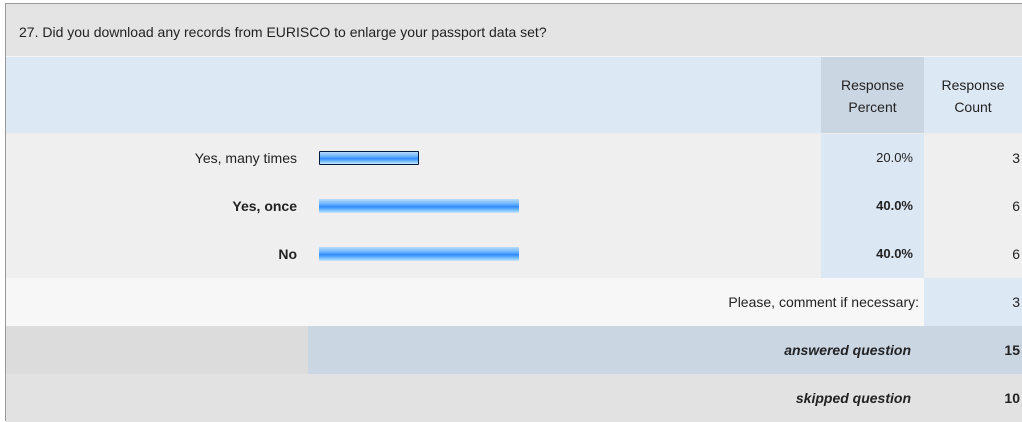 Image resolution: width=1022 pixels, height=422 pixels. What do you see at coordinates (1016, 158) in the screenshot?
I see `answer-count: 3` at bounding box center [1016, 158].